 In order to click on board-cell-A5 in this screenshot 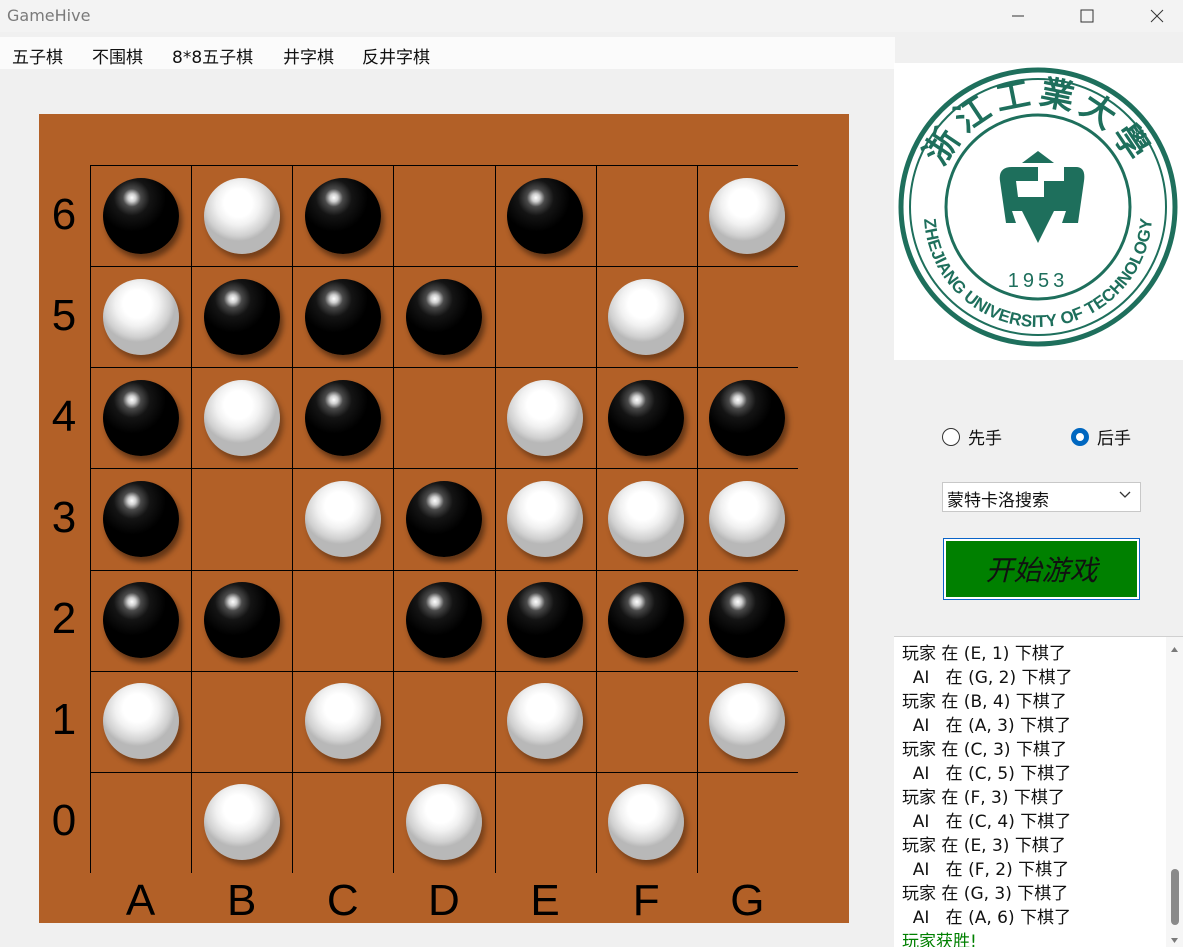, I will do `click(140, 316)`.